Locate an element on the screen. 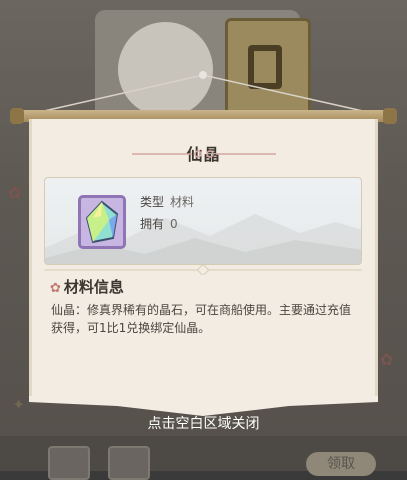  item-card: 类型 材料 拥有 0 is located at coordinates (203, 221).